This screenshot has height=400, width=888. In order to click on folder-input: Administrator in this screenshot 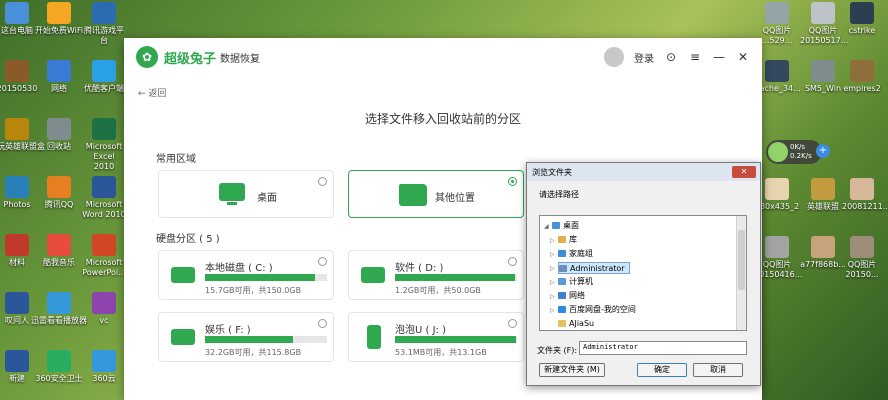, I will do `click(663, 348)`.